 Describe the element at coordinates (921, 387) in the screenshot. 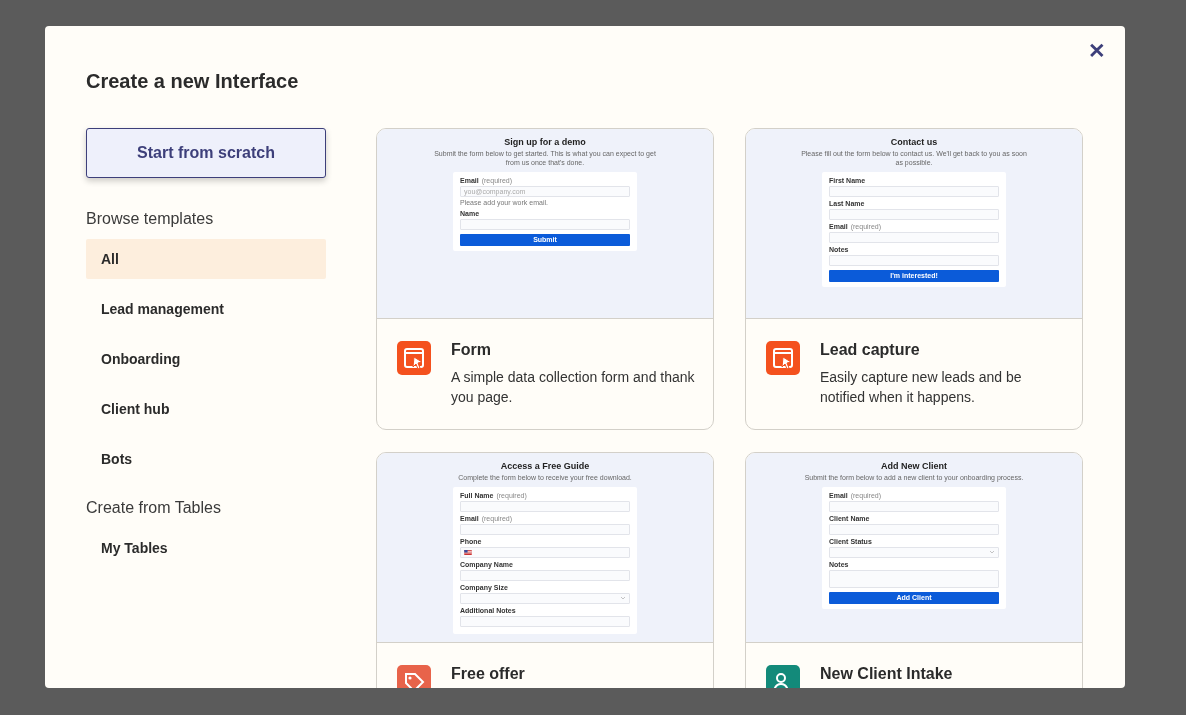

I see `template-description: Easily capture new leads and be notified when it happens.` at that location.